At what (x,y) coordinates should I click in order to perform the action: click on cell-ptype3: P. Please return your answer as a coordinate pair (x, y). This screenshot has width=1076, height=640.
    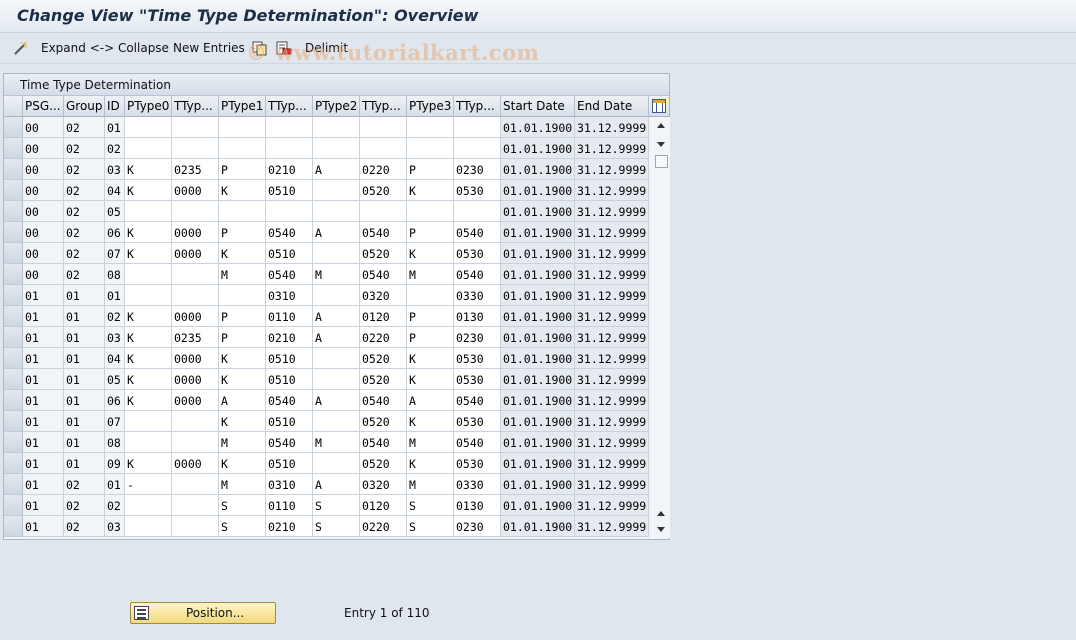
    Looking at the image, I should click on (430, 169).